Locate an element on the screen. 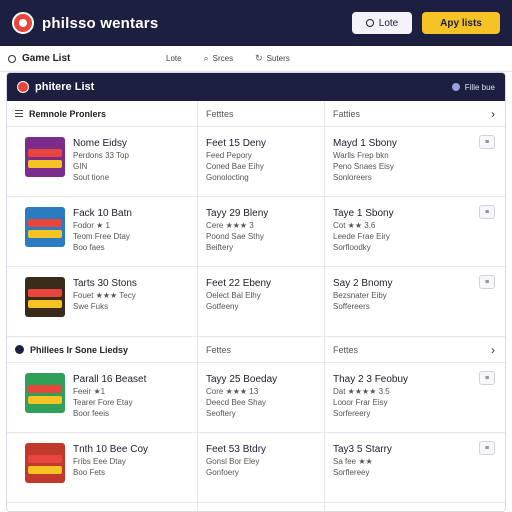  column-header-label: Fettes is located at coordinates (346, 349).